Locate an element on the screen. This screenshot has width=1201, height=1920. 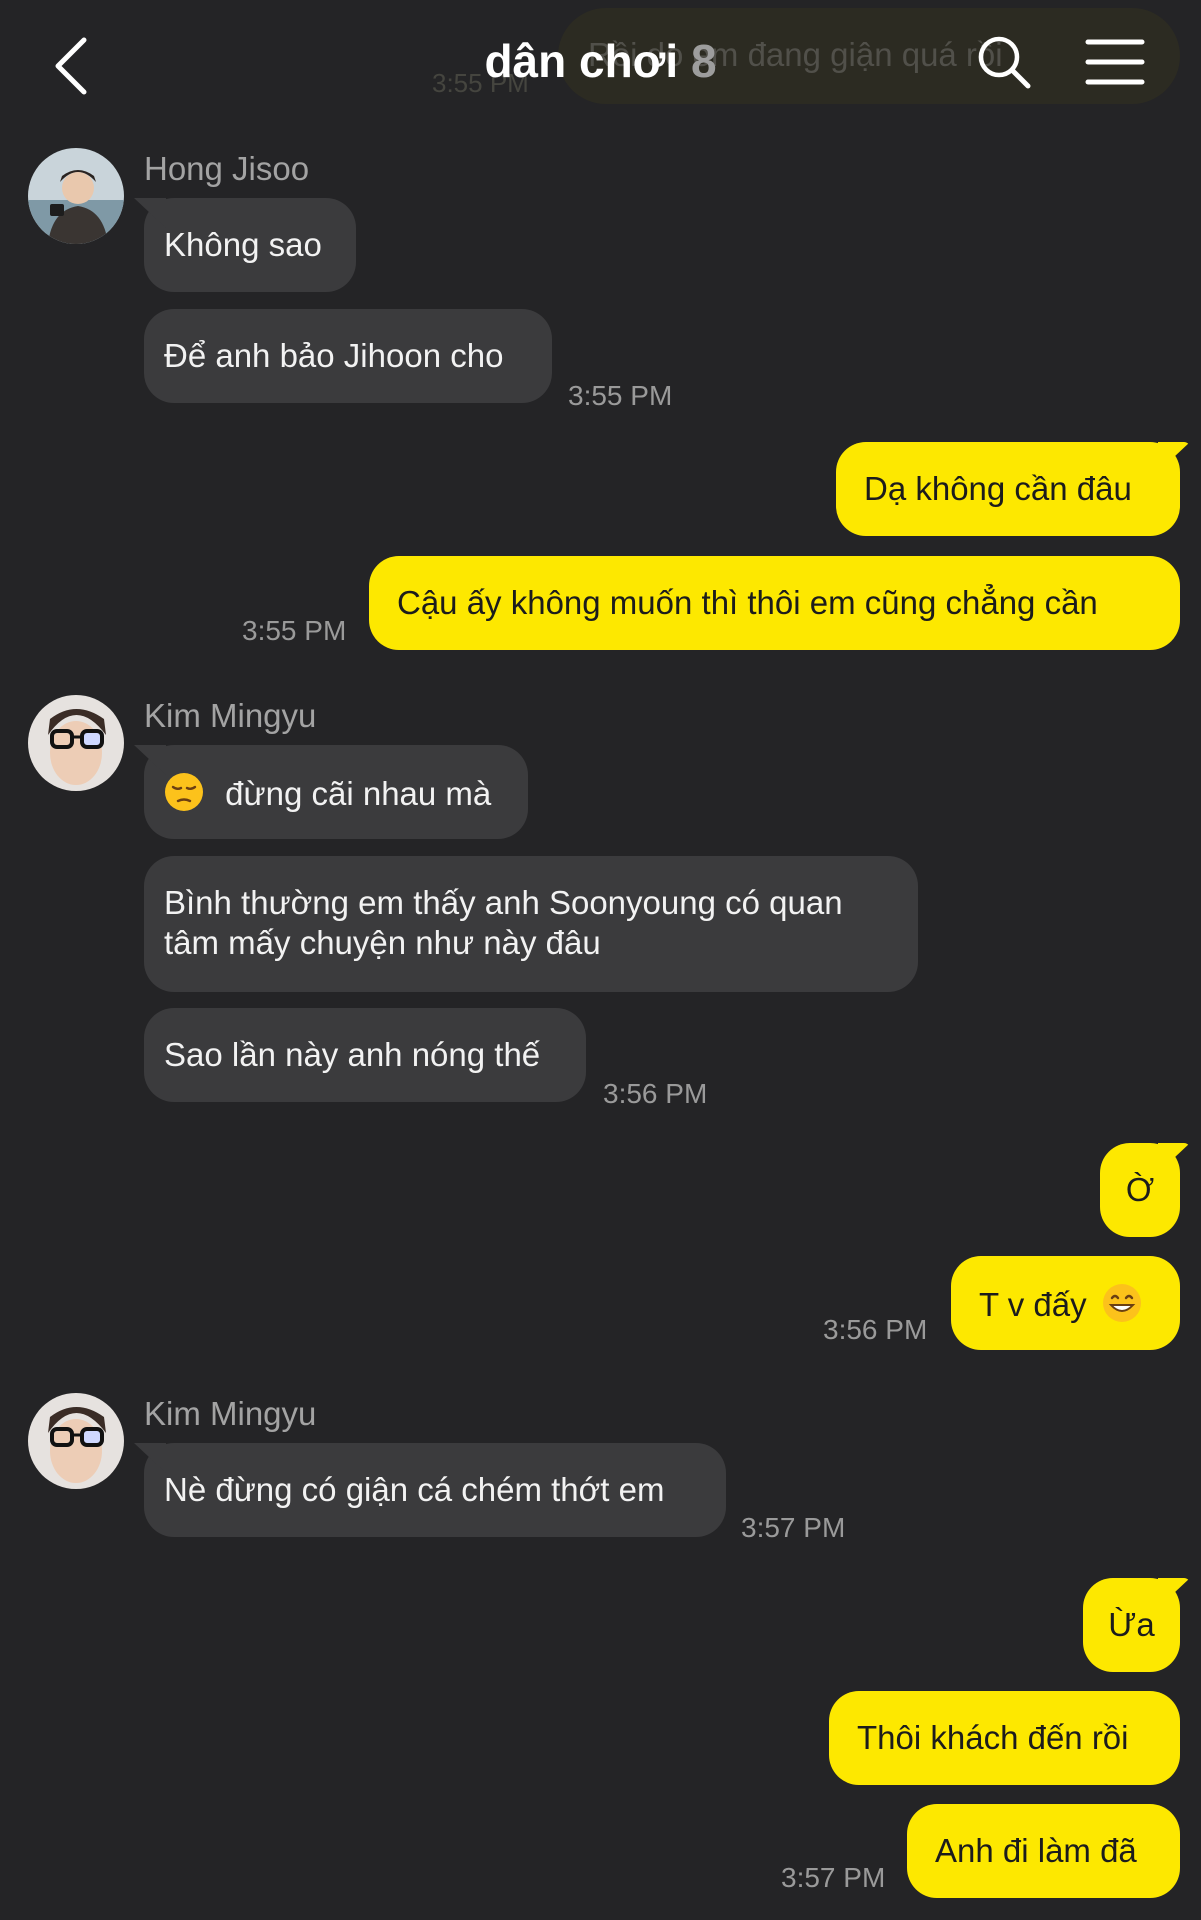
message-text: Thôi khách đến rồi is located at coordinates (993, 1737).